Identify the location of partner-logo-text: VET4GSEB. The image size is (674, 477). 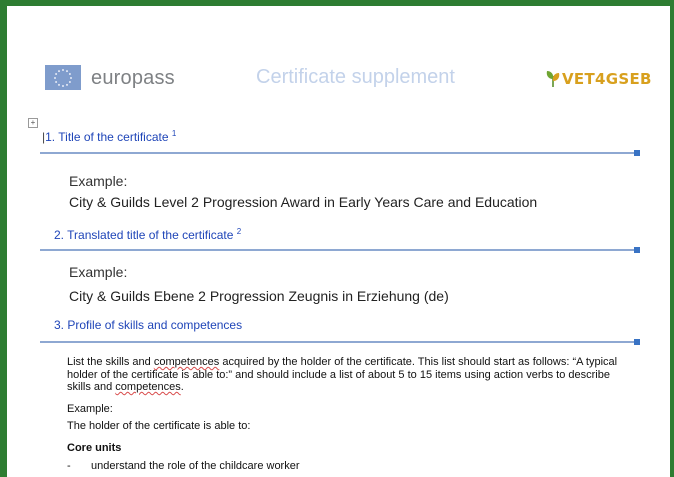
(607, 79).